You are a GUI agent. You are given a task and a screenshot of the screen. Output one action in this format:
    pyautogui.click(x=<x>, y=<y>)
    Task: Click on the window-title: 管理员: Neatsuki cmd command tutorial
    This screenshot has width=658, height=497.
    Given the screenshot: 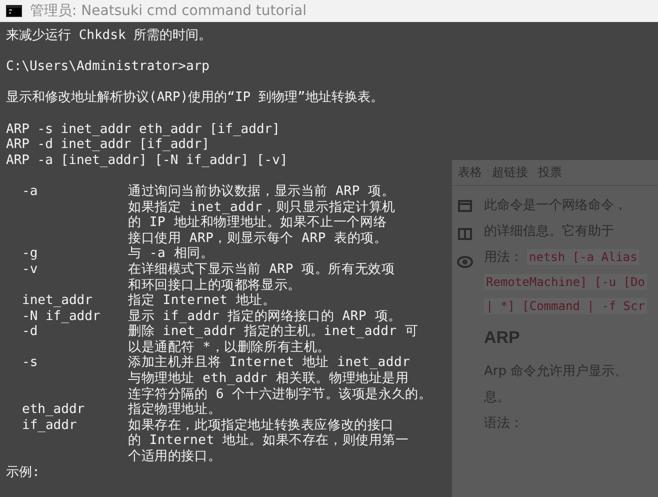 What is the action you would take?
    pyautogui.click(x=168, y=11)
    